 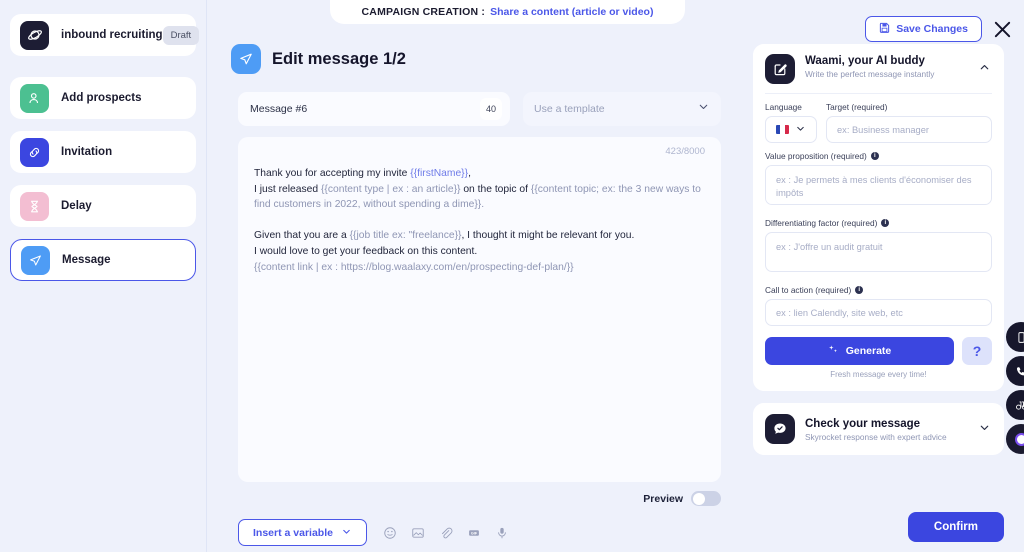 I want to click on msg-text: Given that you are a, so click(x=302, y=236).